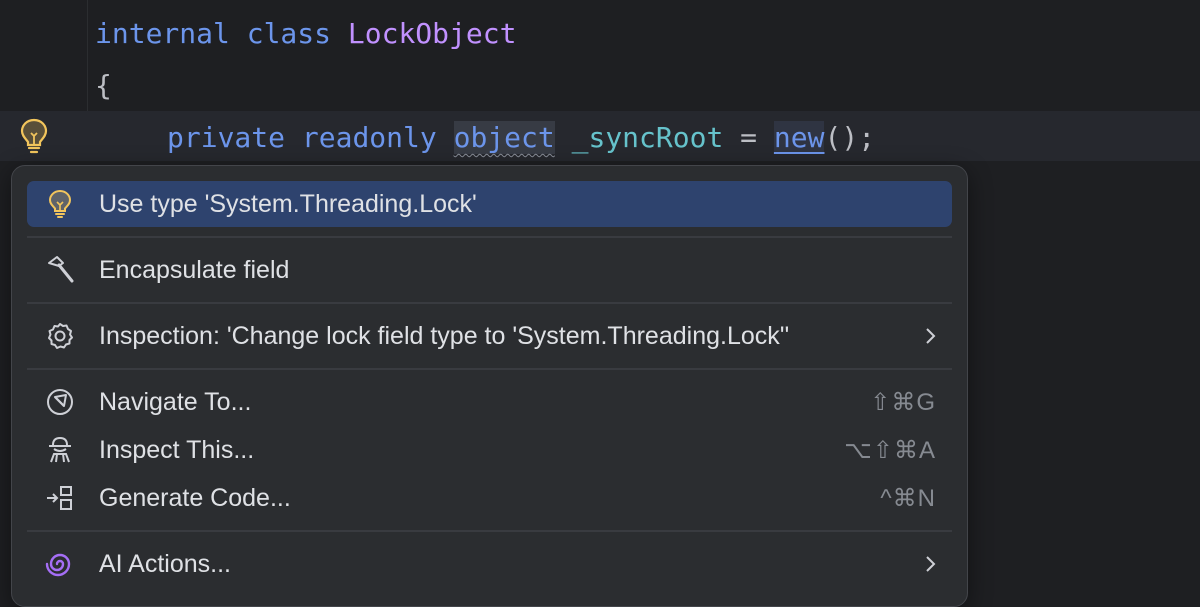 The width and height of the screenshot is (1200, 607). Describe the element at coordinates (489, 498) in the screenshot. I see `menu-item-generate-code: Generate Code... ^⌘N` at that location.